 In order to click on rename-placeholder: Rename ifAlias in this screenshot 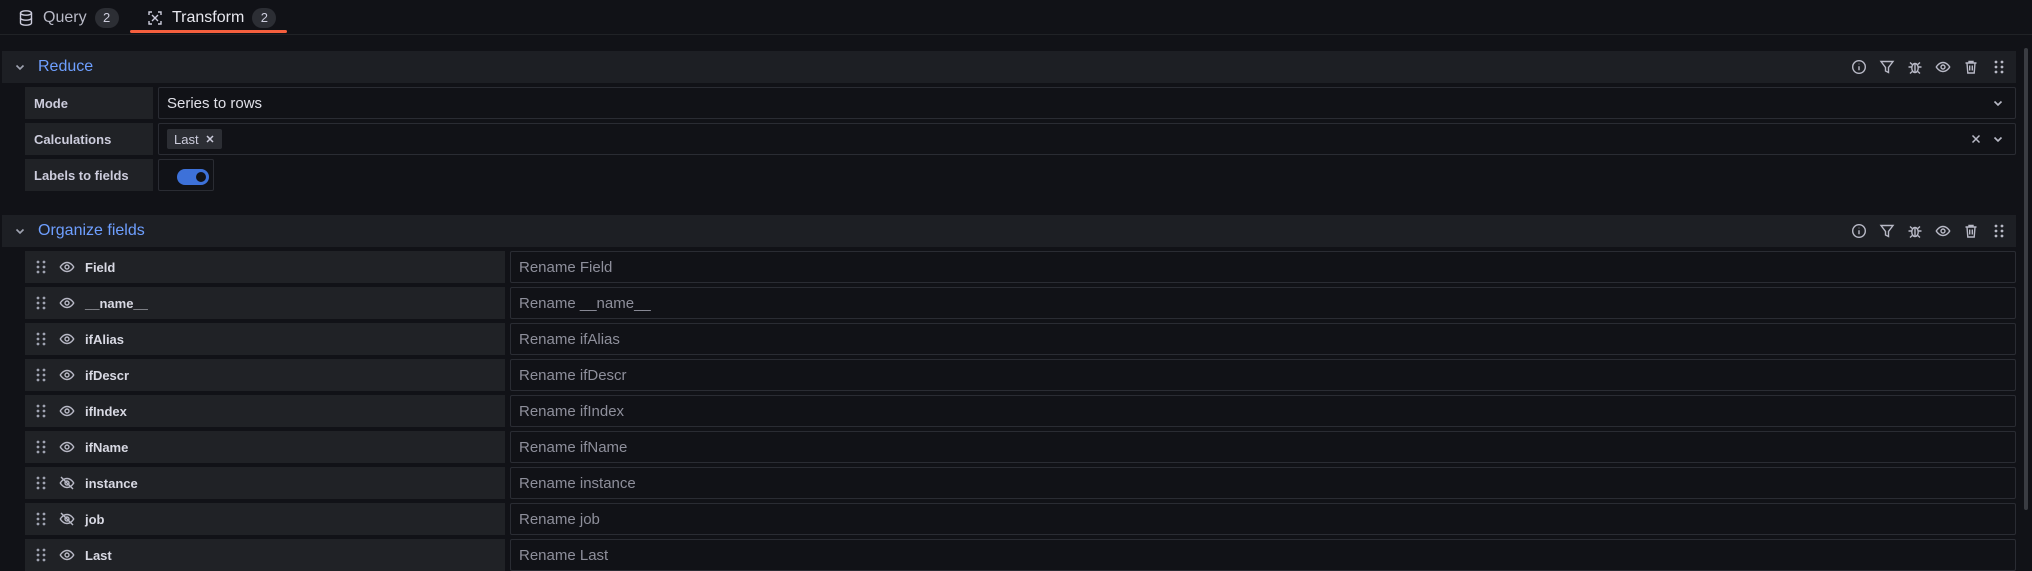, I will do `click(569, 339)`.